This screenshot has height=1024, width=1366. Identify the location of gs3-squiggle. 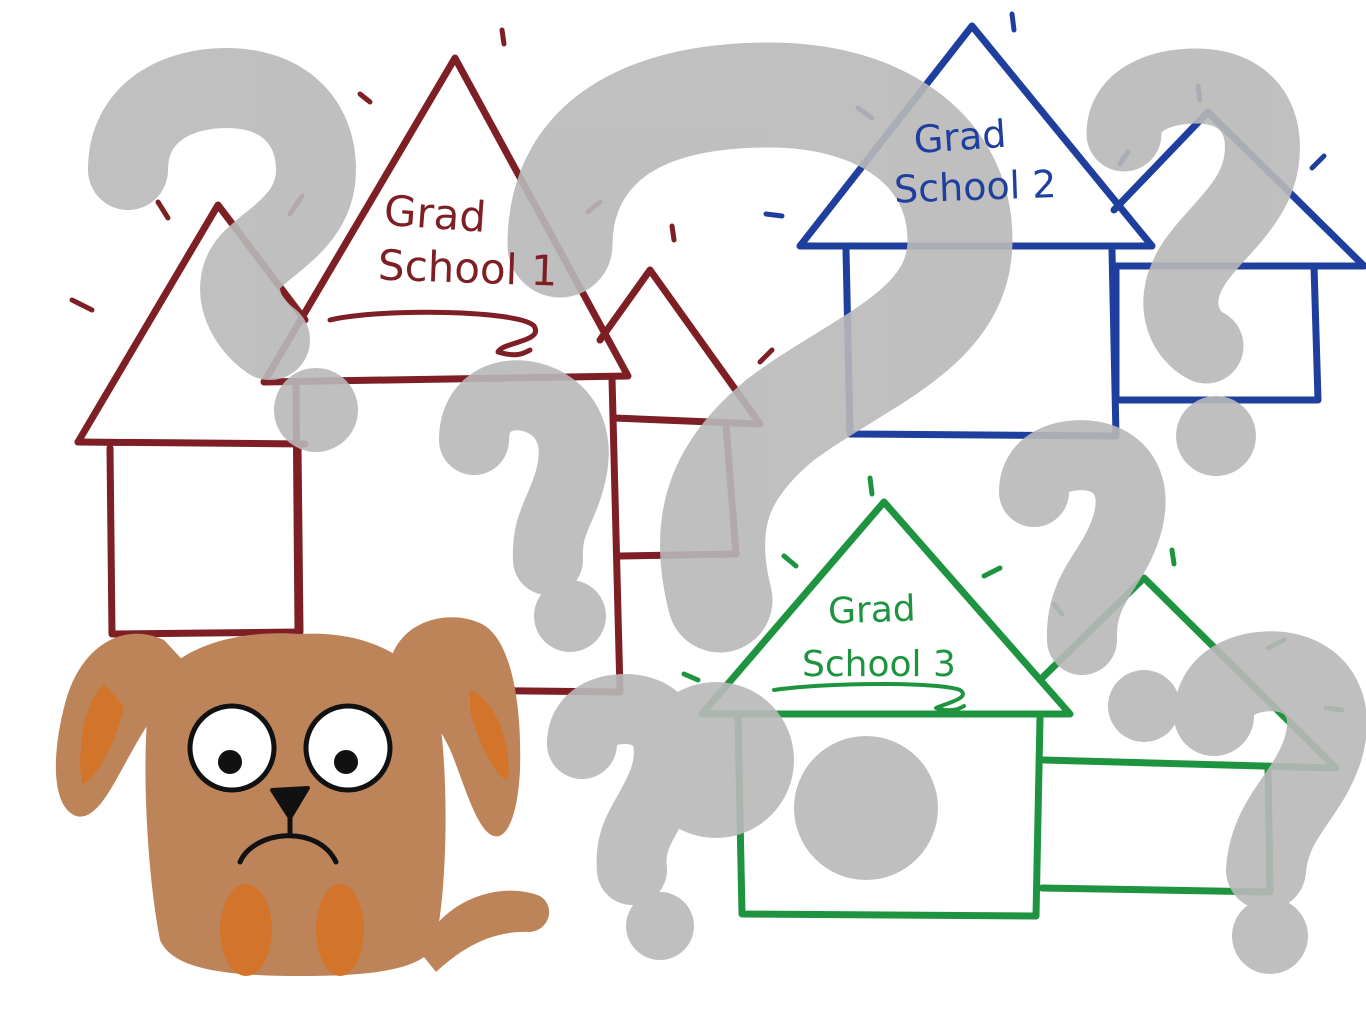
(869, 697).